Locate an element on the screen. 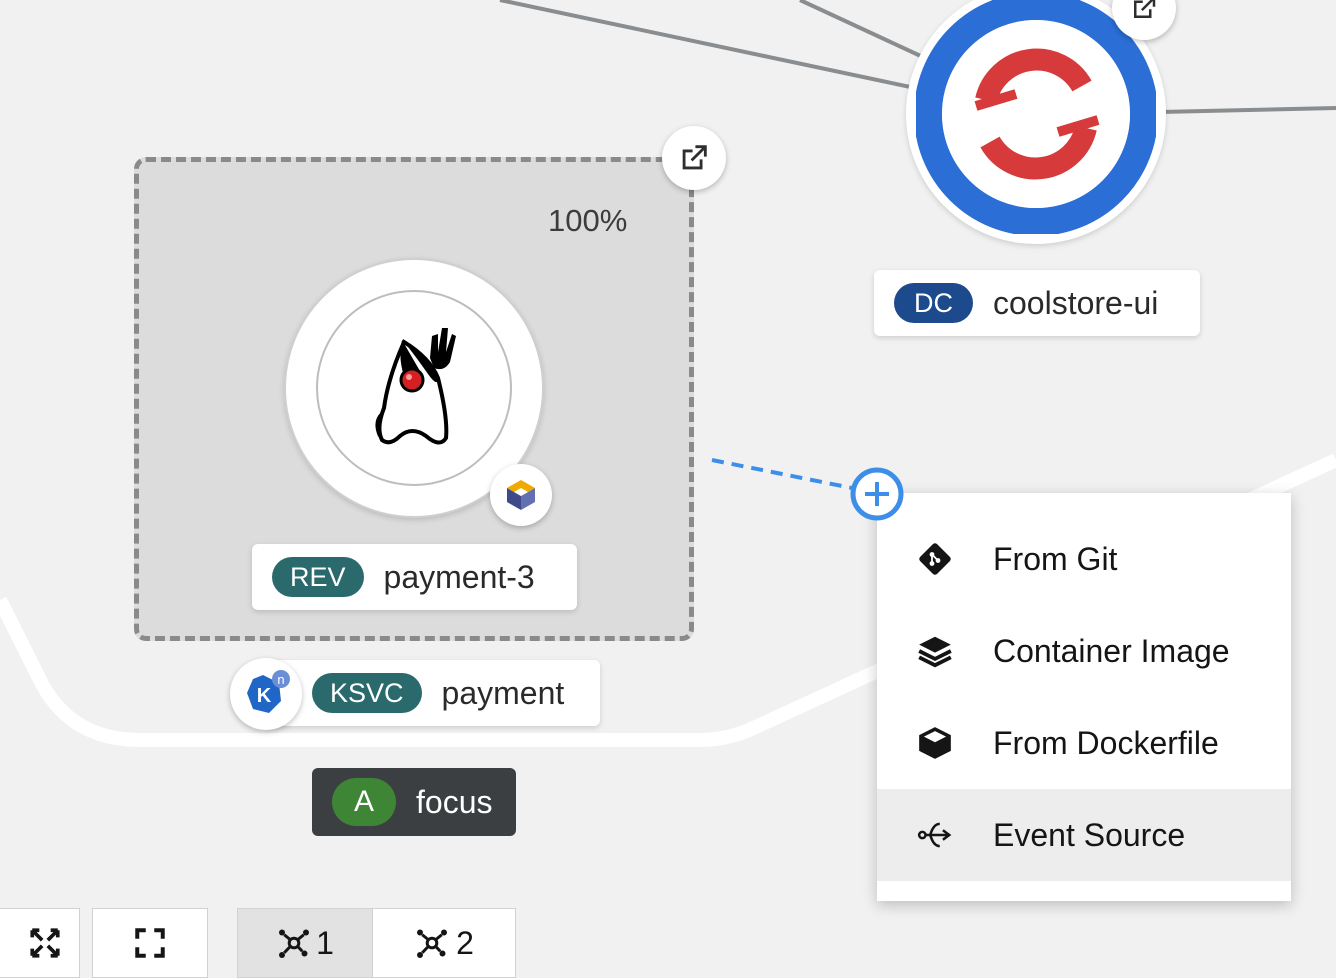  tekton-pipeline-icon is located at coordinates (521, 495).